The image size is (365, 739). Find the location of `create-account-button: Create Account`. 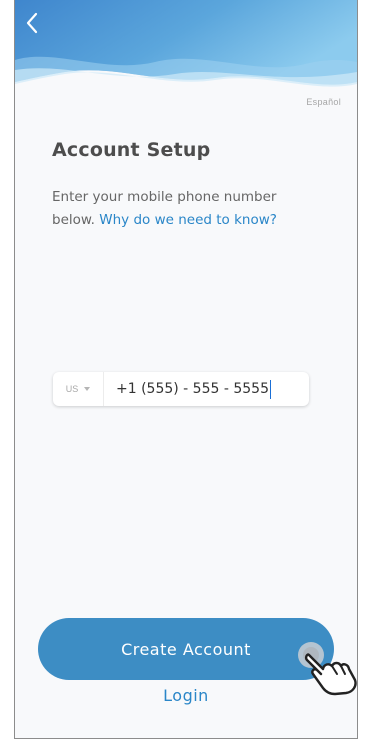

create-account-button: Create Account is located at coordinates (186, 649).